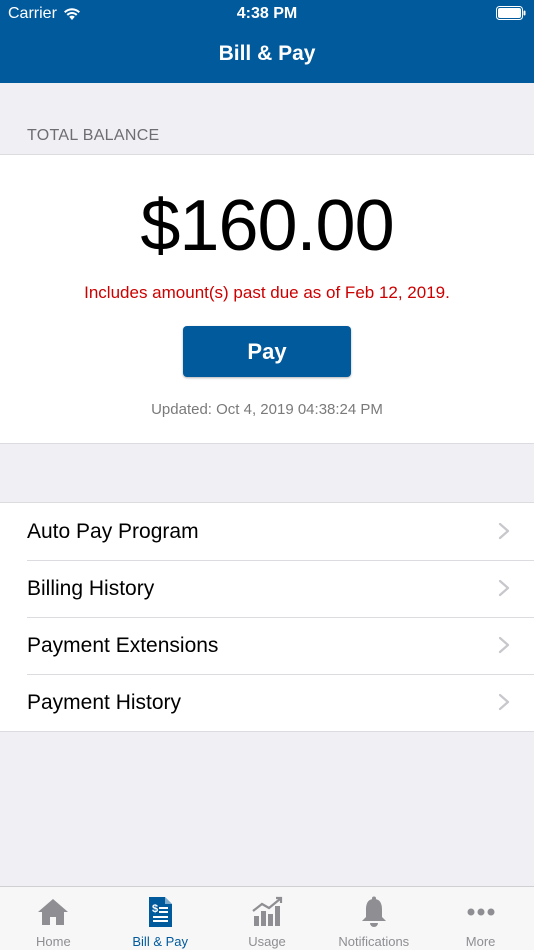  I want to click on tab-label: More, so click(480, 941).